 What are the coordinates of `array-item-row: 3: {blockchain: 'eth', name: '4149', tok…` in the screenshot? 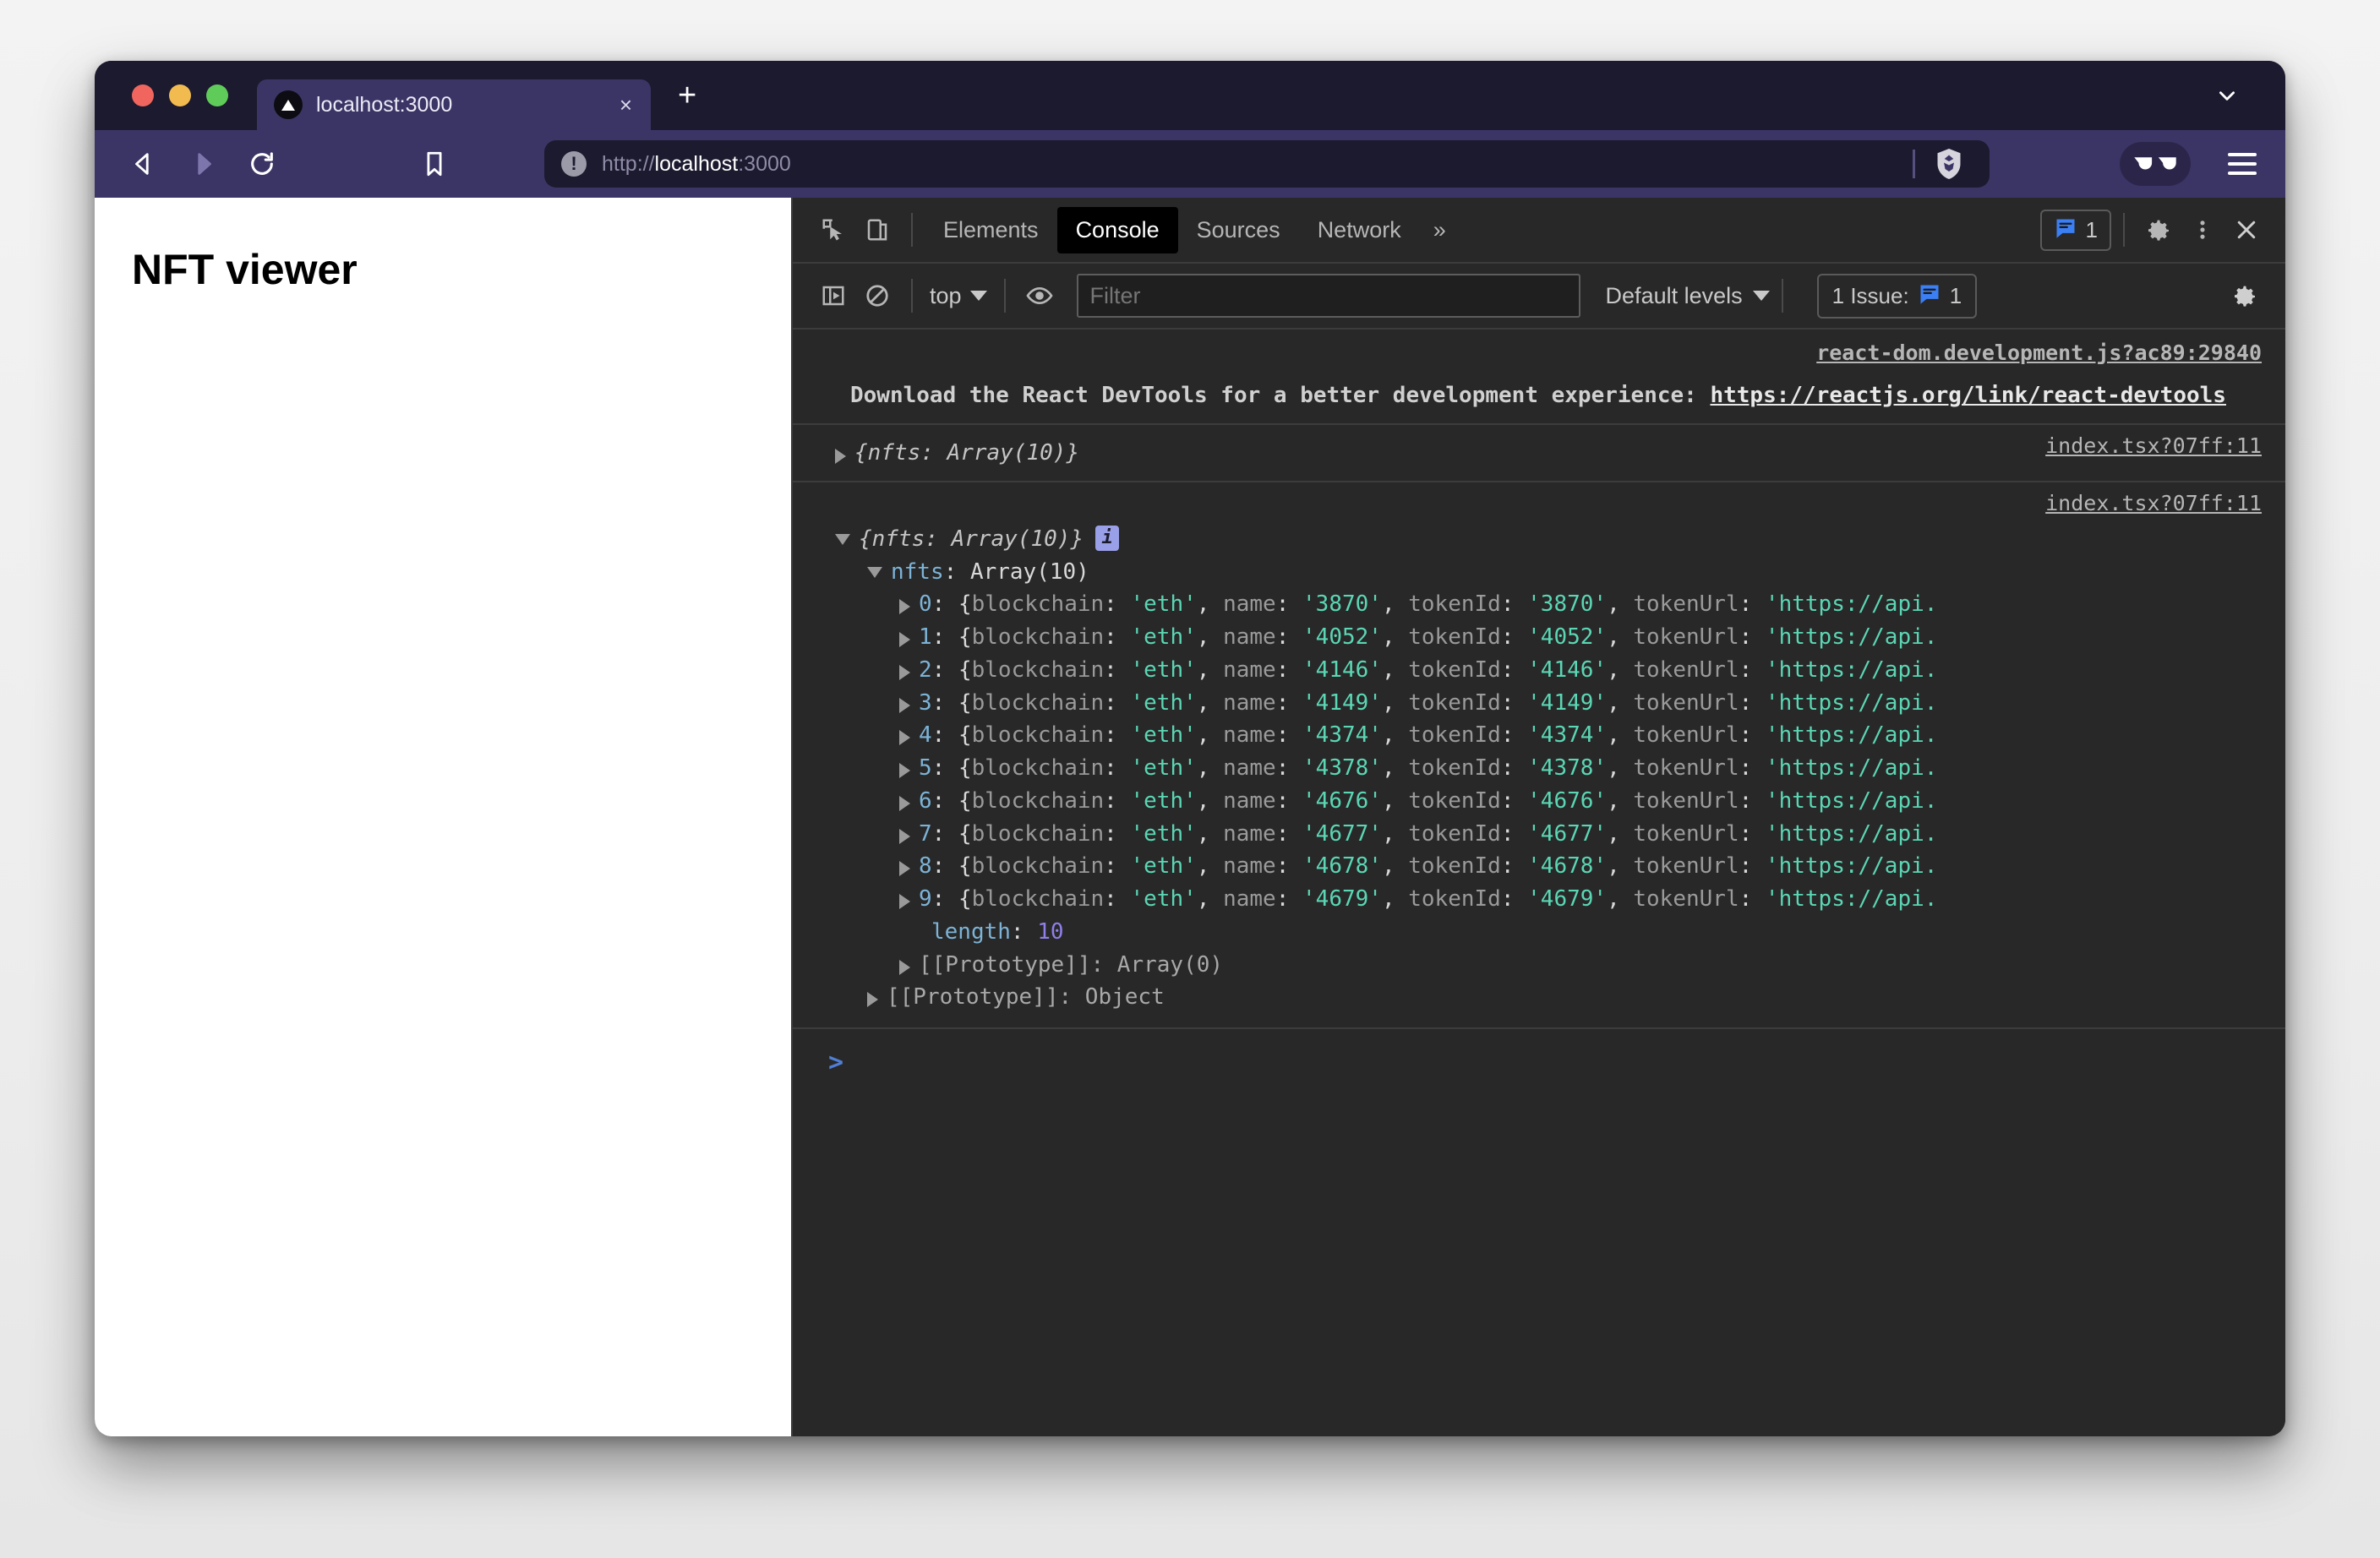 It's located at (1539, 703).